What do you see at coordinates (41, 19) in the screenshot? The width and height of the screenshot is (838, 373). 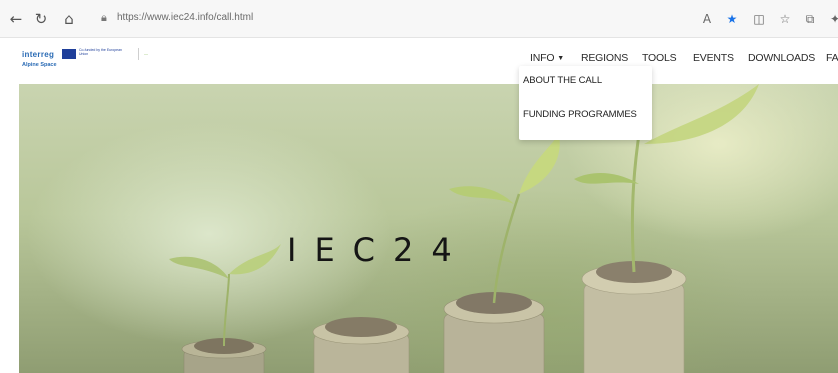 I see `refresh-icon: ↻` at bounding box center [41, 19].